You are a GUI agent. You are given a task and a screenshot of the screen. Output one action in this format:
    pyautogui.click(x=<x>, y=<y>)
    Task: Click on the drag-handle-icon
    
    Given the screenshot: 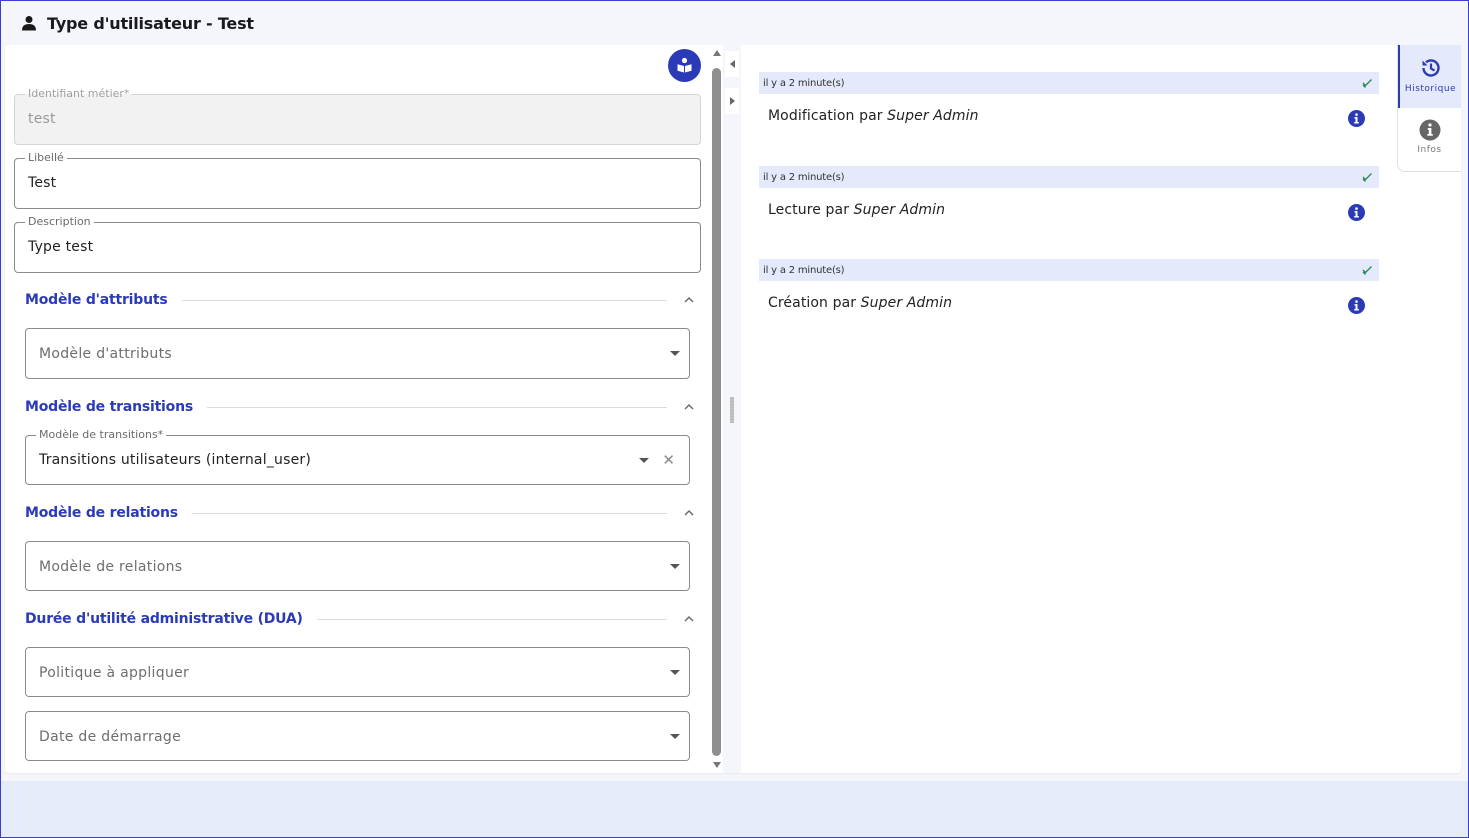 What is the action you would take?
    pyautogui.click(x=732, y=410)
    